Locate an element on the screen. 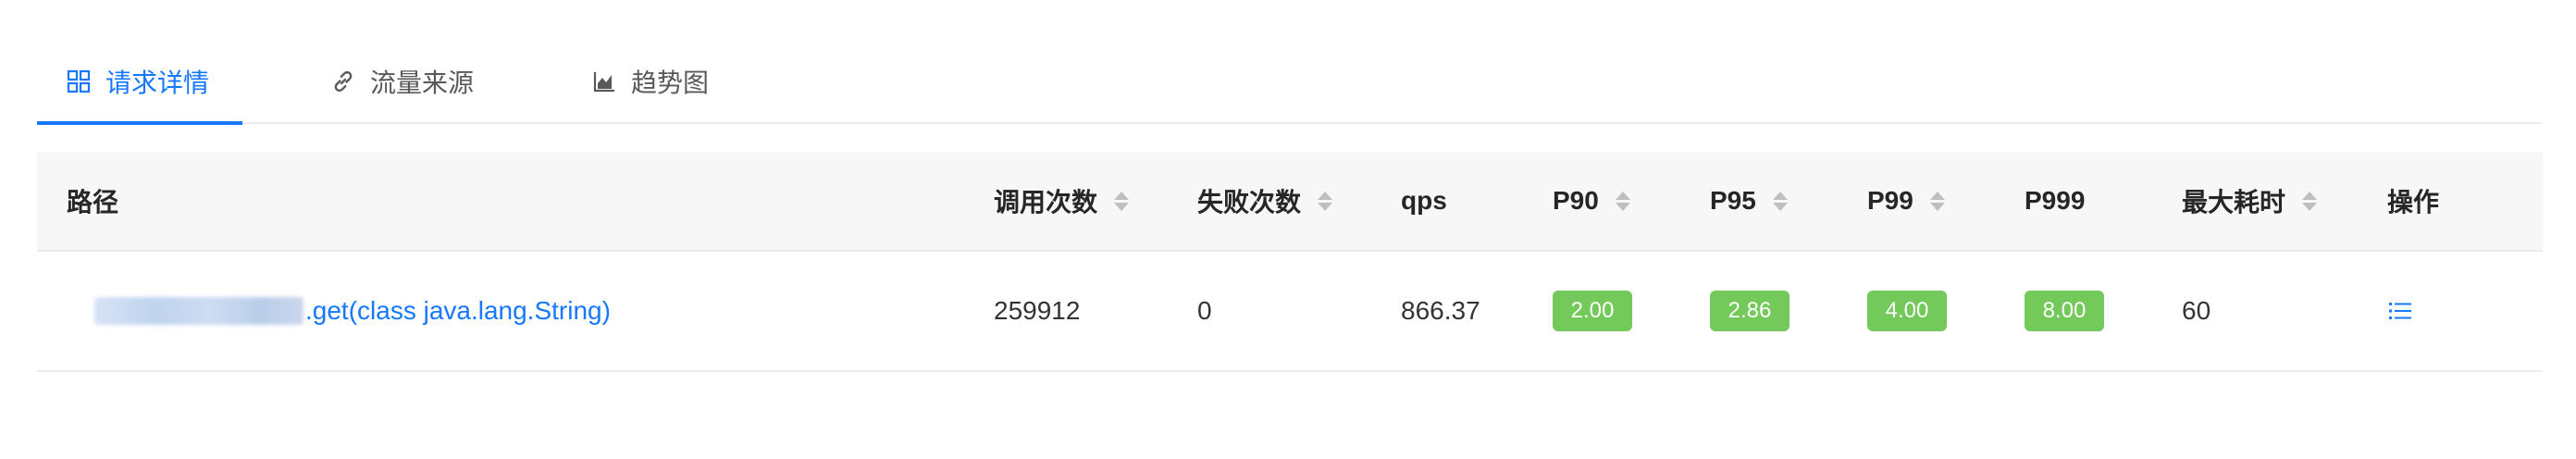 The width and height of the screenshot is (2576, 459). cell-qps: 866.37 is located at coordinates (1441, 311).